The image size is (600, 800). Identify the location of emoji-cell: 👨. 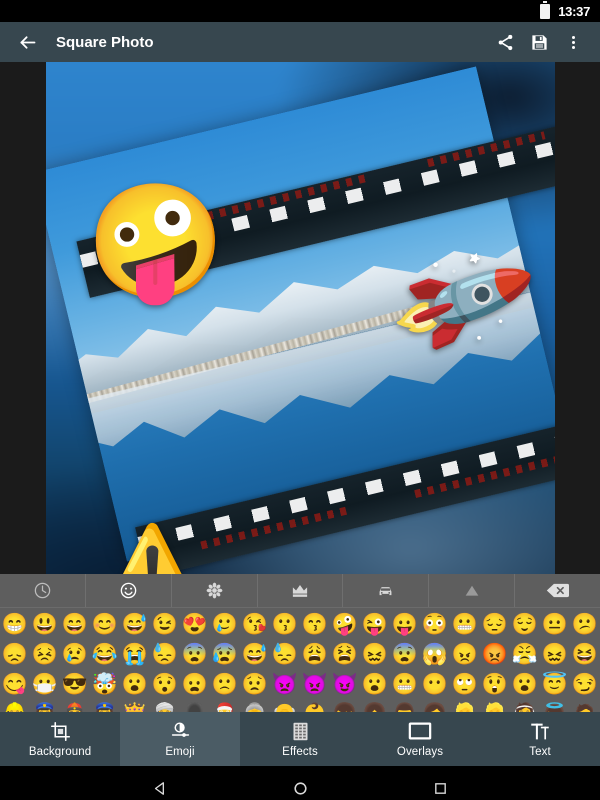
(405, 706).